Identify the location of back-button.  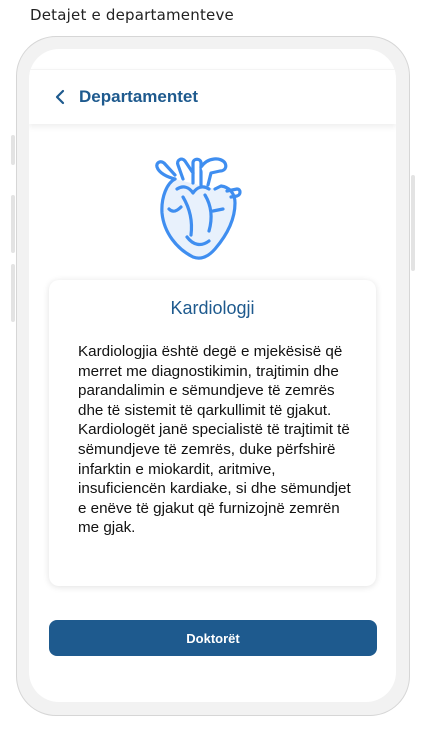
(60, 97).